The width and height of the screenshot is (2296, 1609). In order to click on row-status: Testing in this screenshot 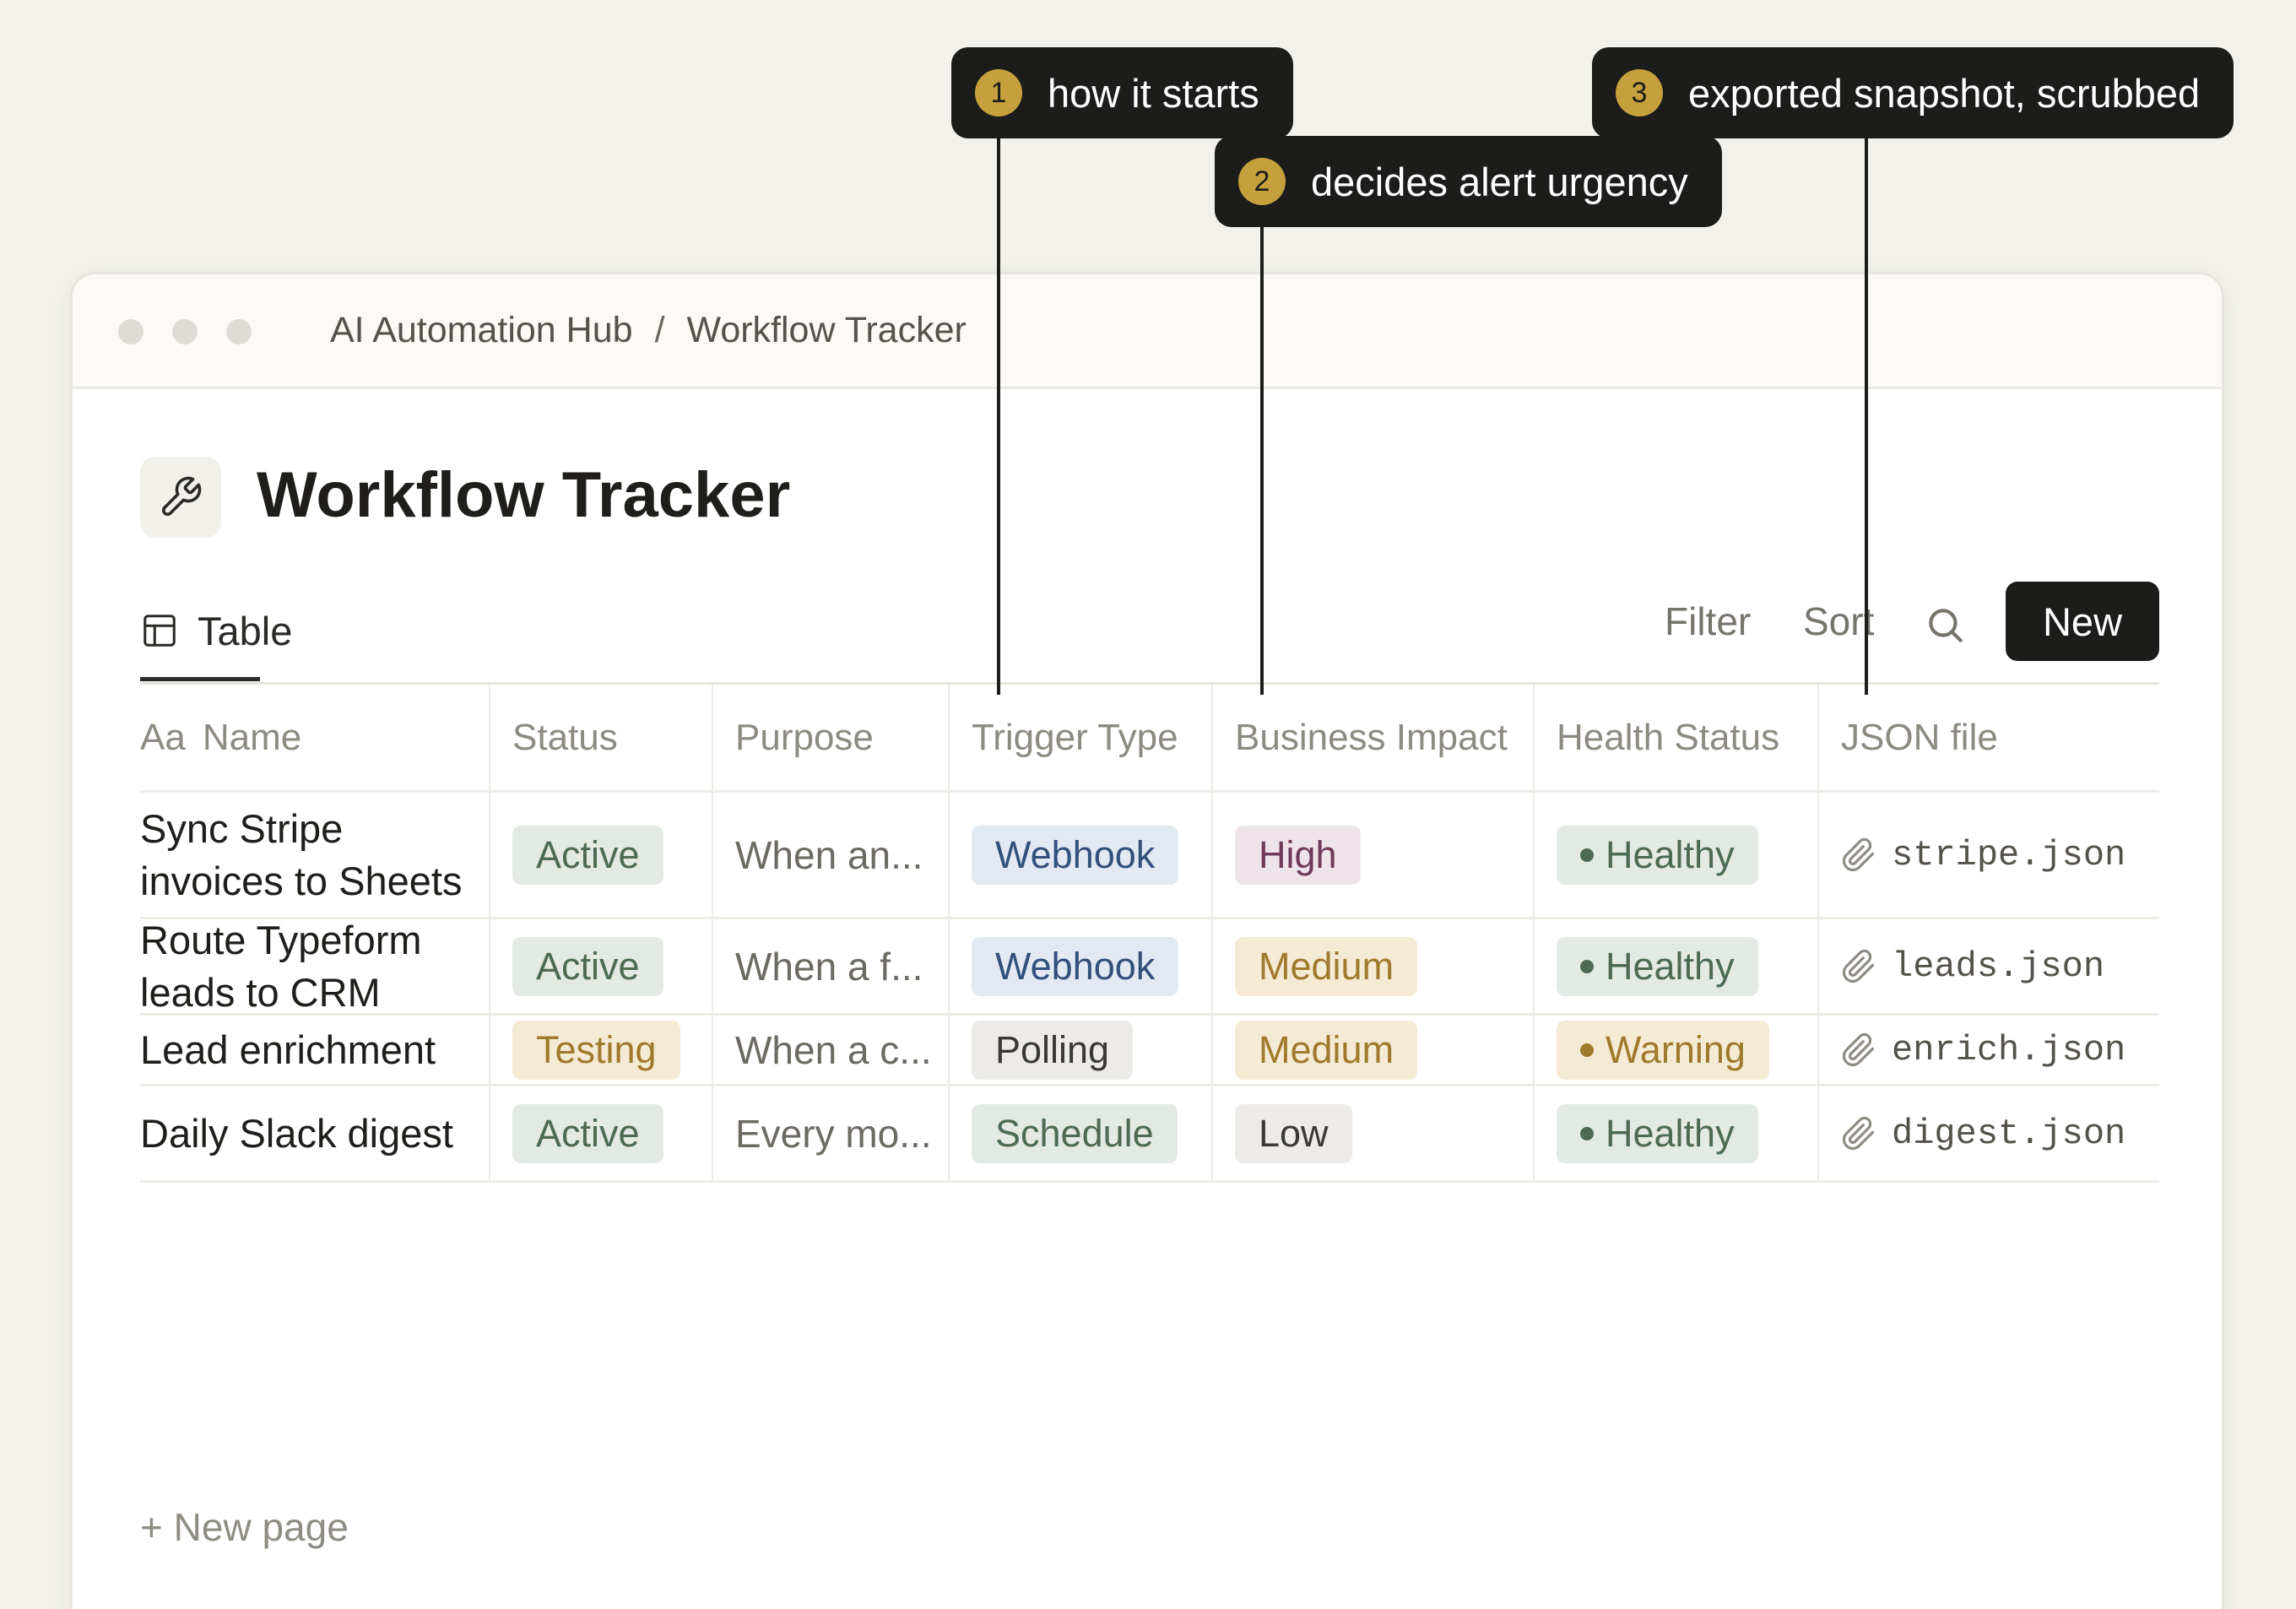, I will do `click(600, 1050)`.